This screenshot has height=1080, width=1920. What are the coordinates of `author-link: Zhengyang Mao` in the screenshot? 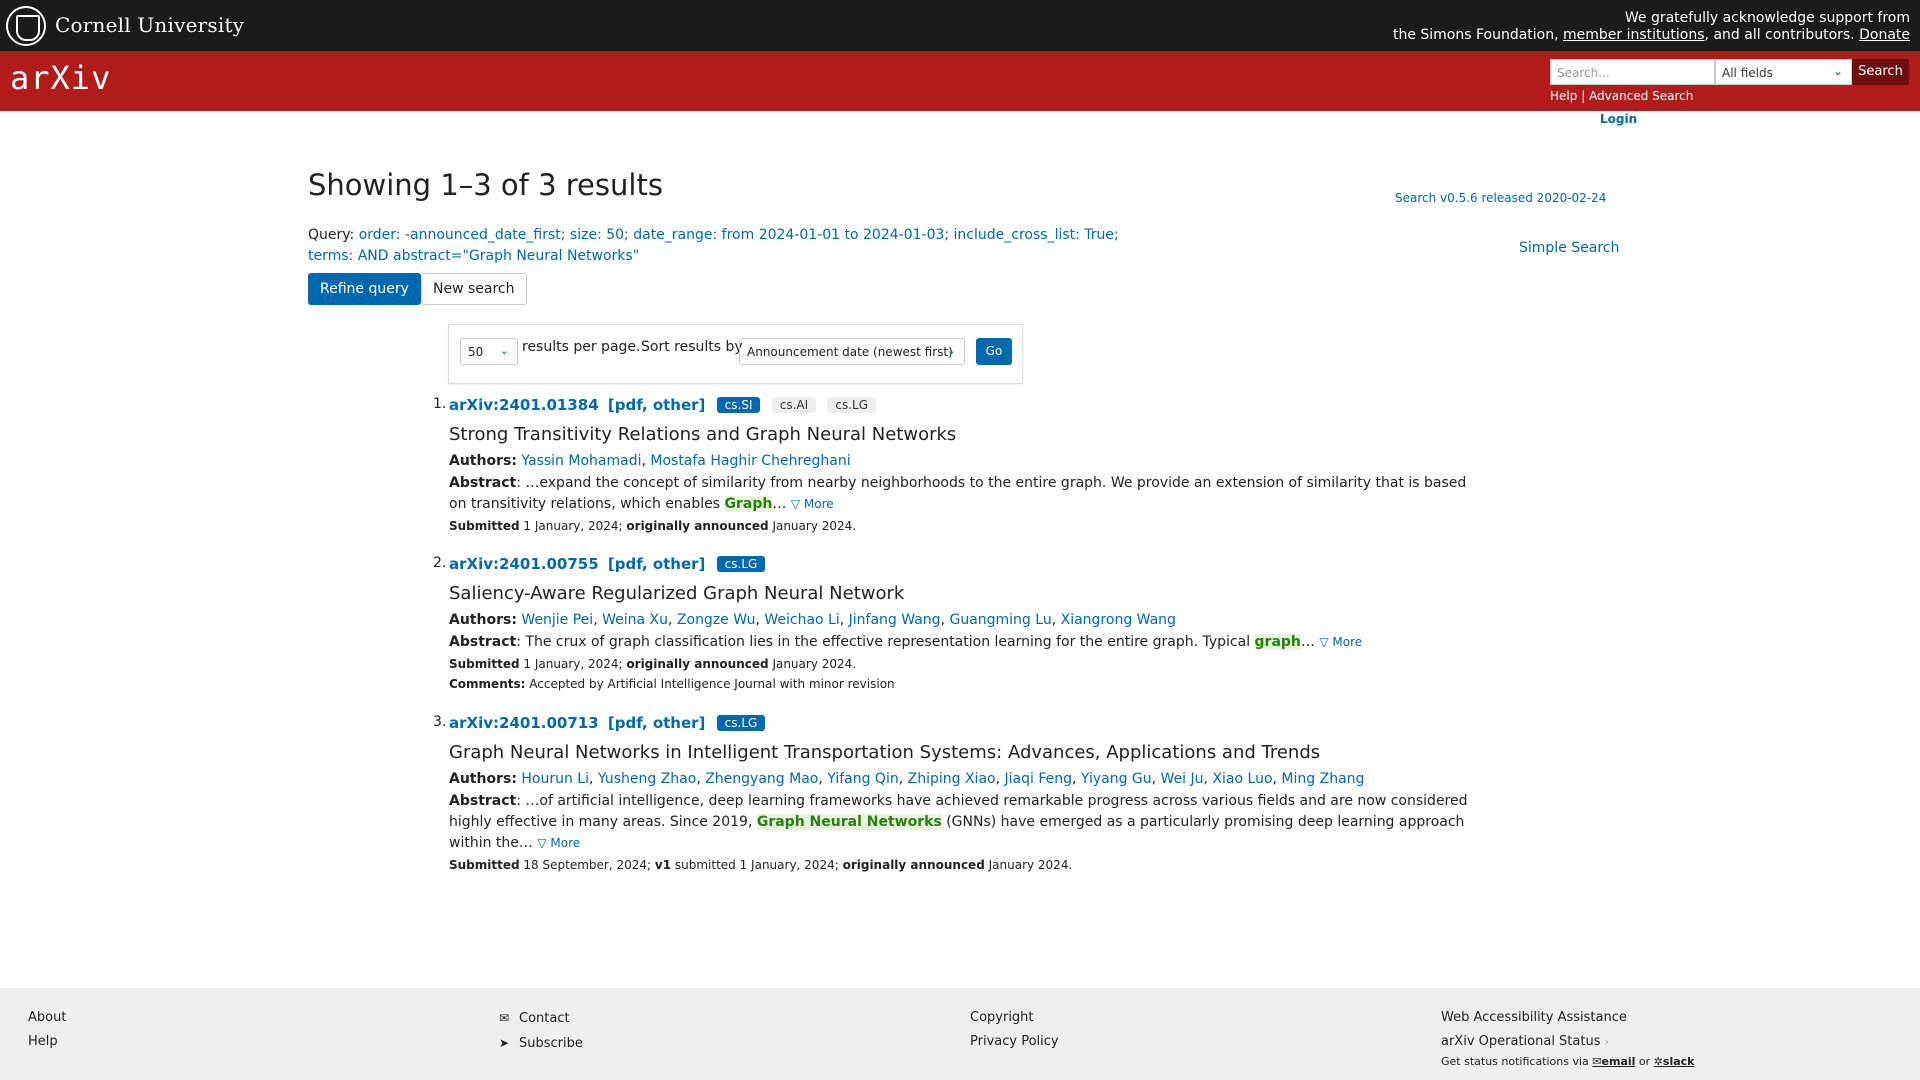 It's located at (761, 779).